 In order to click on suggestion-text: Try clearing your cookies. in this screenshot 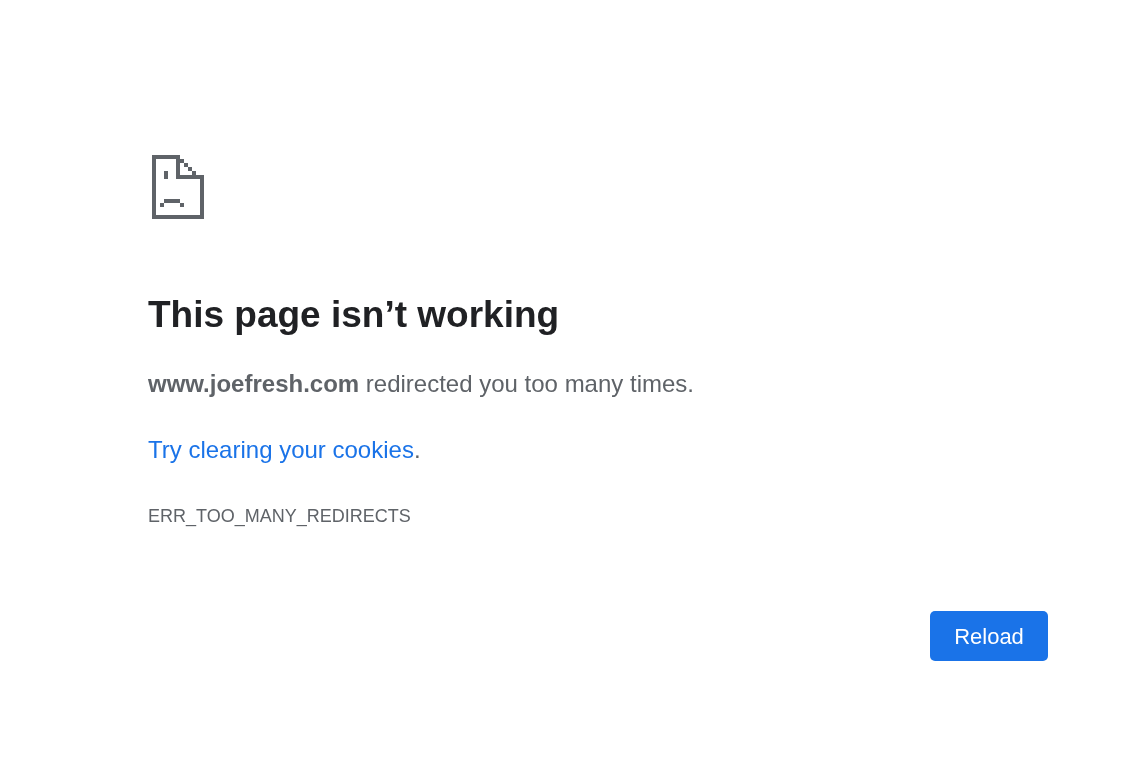, I will do `click(285, 450)`.